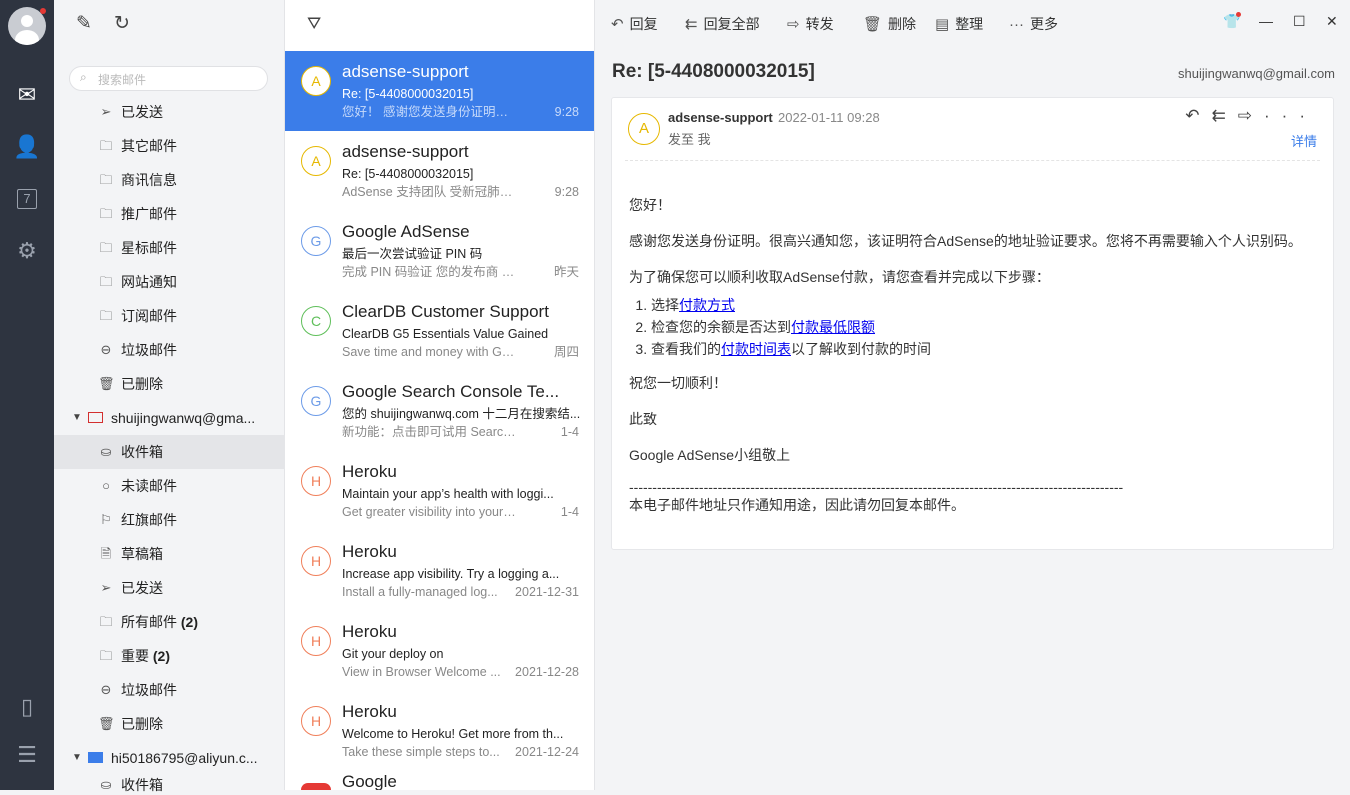 This screenshot has height=795, width=1350. I want to click on compose-icon: ✎, so click(84, 24).